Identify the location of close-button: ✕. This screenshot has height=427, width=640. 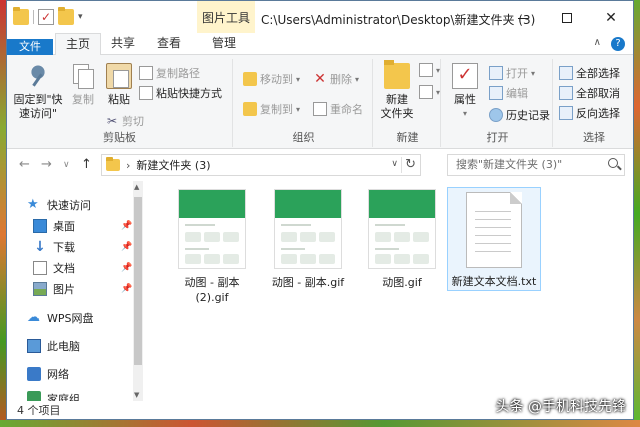
(611, 18).